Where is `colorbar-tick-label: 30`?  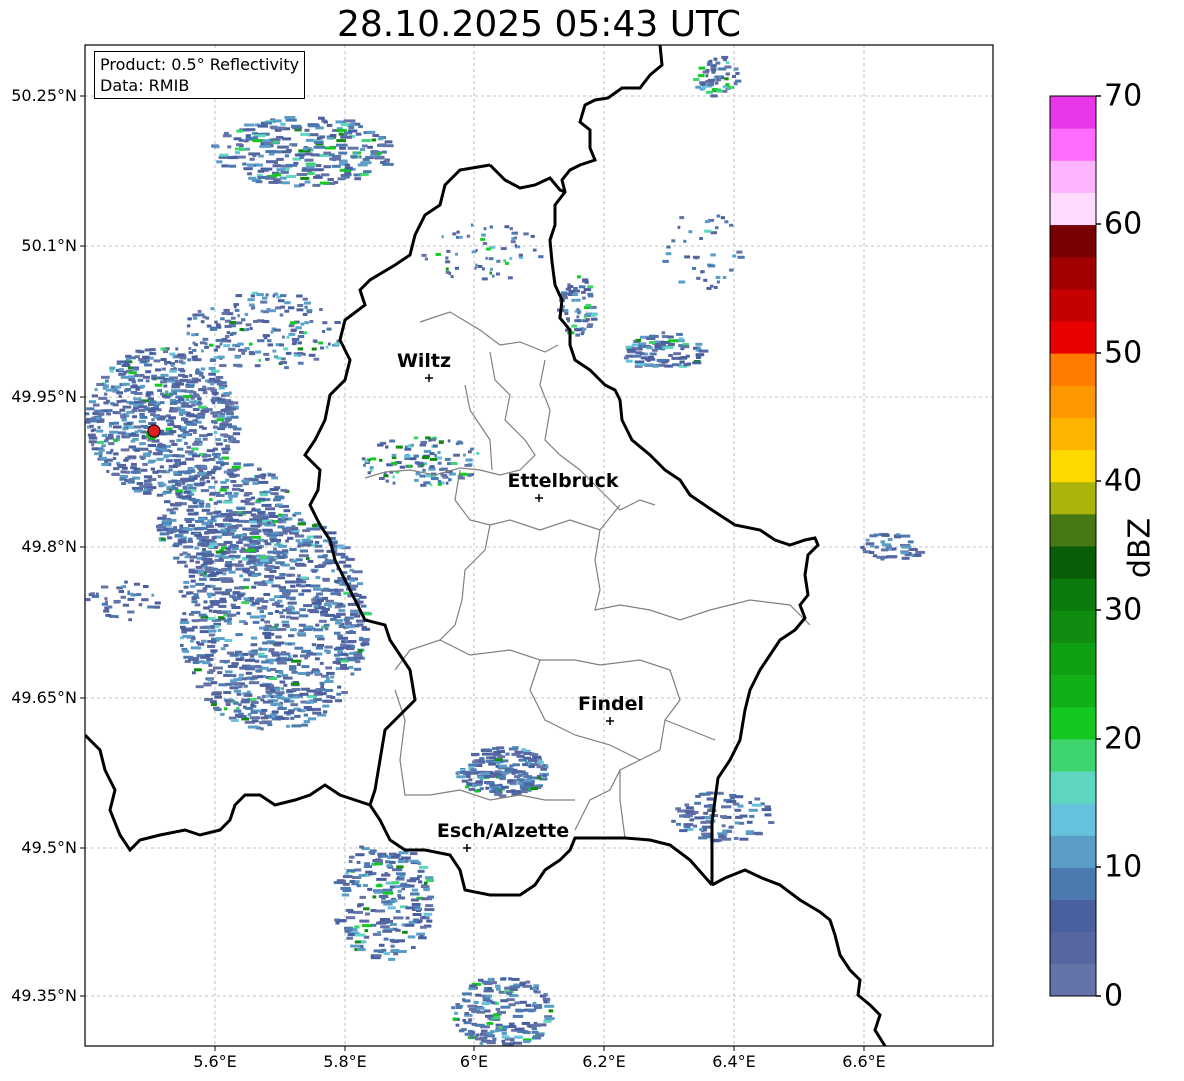
colorbar-tick-label: 30 is located at coordinates (1123, 610).